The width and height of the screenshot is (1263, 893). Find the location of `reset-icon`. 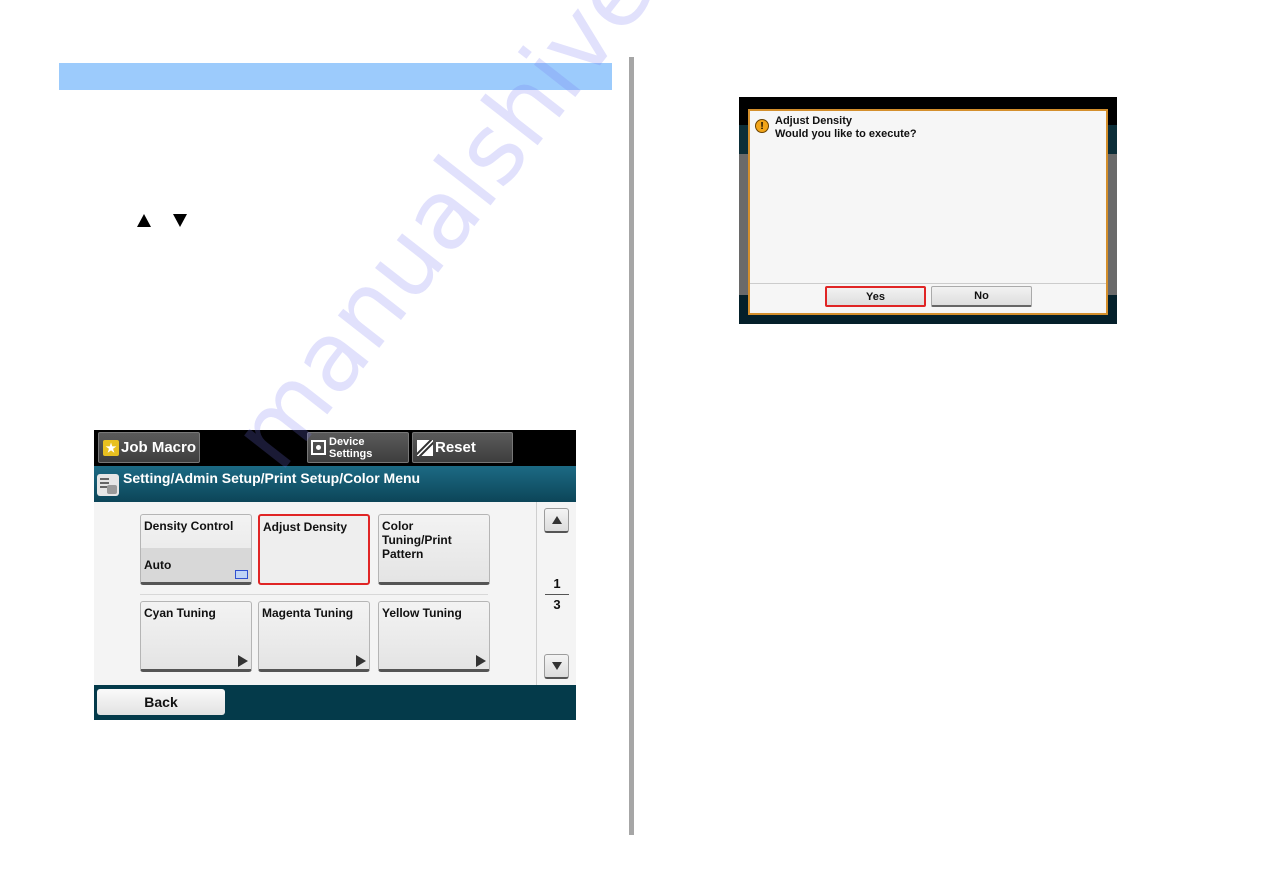

reset-icon is located at coordinates (425, 447).